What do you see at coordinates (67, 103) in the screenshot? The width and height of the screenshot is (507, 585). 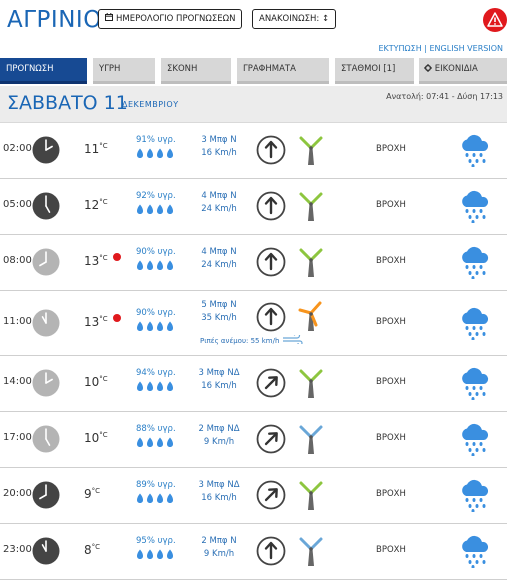 I see `day-title: ΣΑΒΒΑΤΟ 11` at bounding box center [67, 103].